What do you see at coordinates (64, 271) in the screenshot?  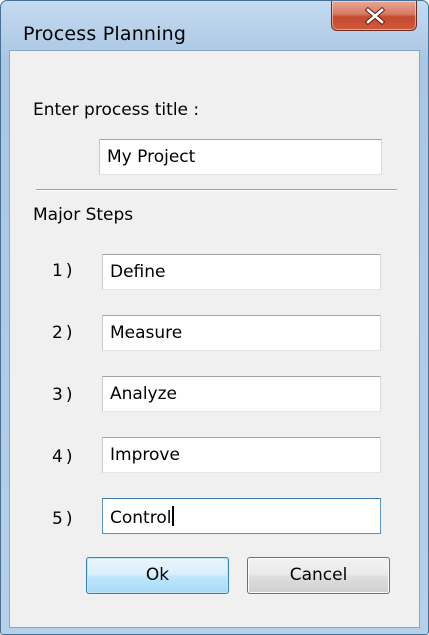 I see `step-1-number: 1)` at bounding box center [64, 271].